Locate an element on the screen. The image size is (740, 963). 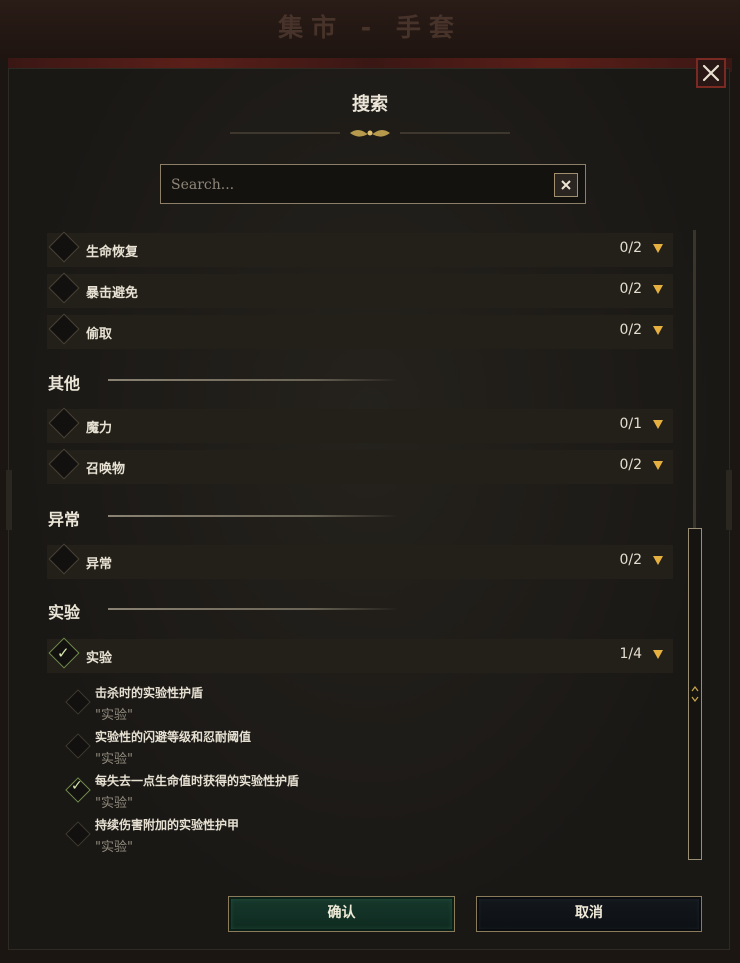
search-box is located at coordinates (373, 184).